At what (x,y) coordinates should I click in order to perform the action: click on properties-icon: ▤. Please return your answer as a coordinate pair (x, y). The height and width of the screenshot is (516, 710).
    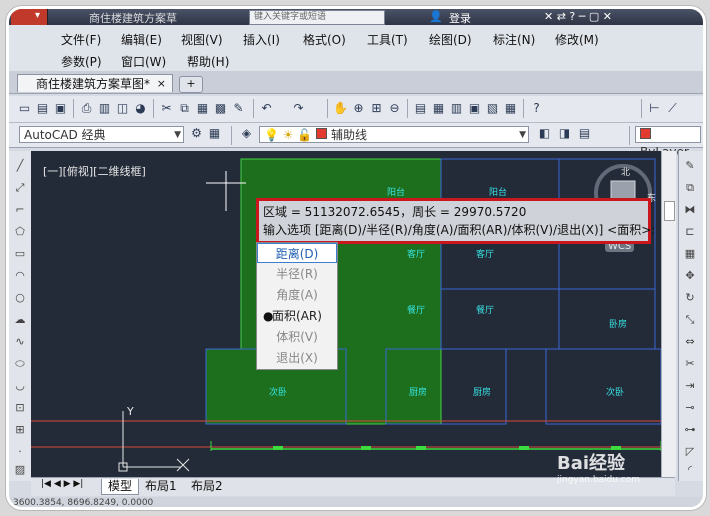
    Looking at the image, I should click on (420, 108).